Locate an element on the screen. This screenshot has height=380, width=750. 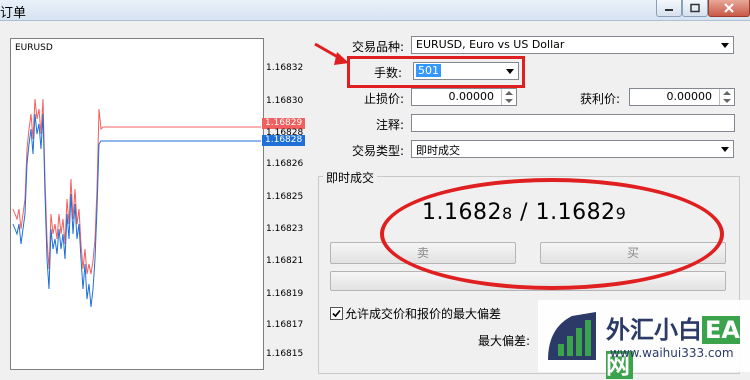
price-tick: 1.16823 is located at coordinates (285, 229).